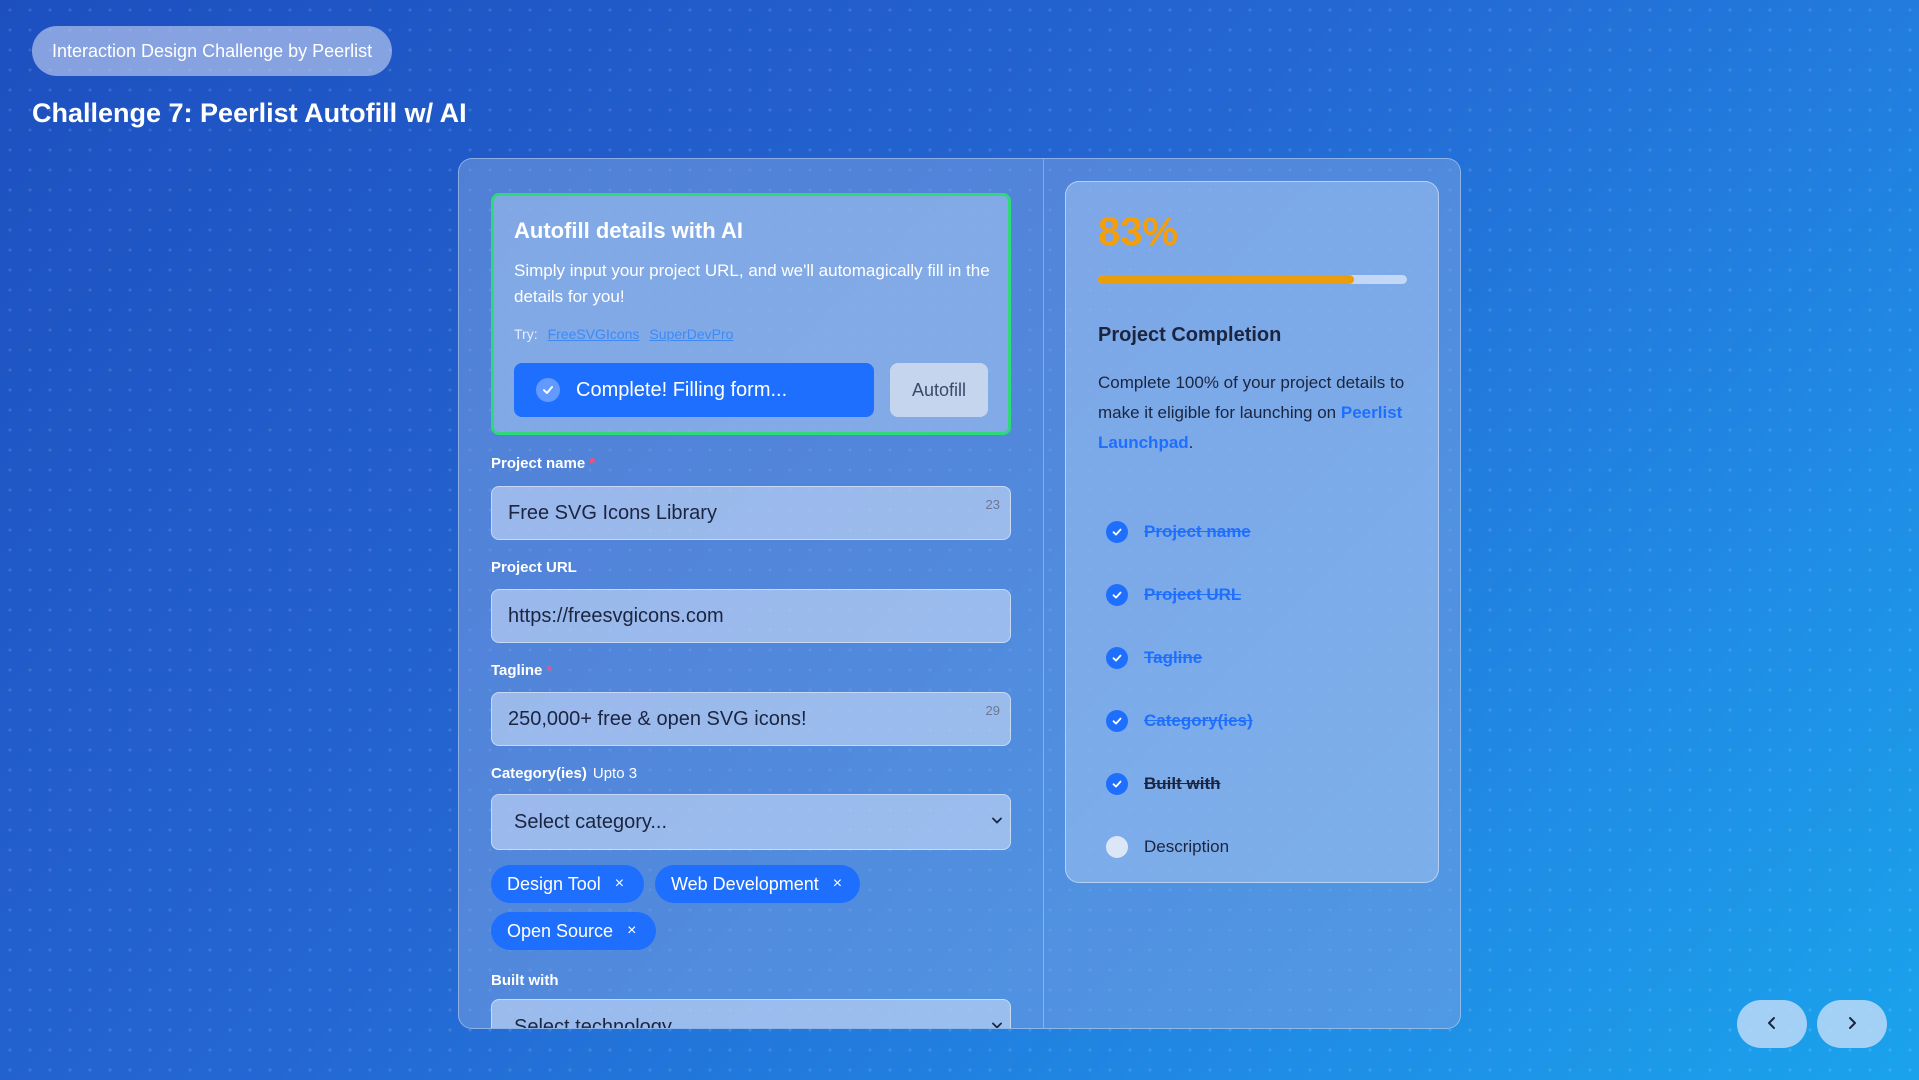 This screenshot has height=1080, width=1919. I want to click on category-tag-label: Open Source, so click(560, 930).